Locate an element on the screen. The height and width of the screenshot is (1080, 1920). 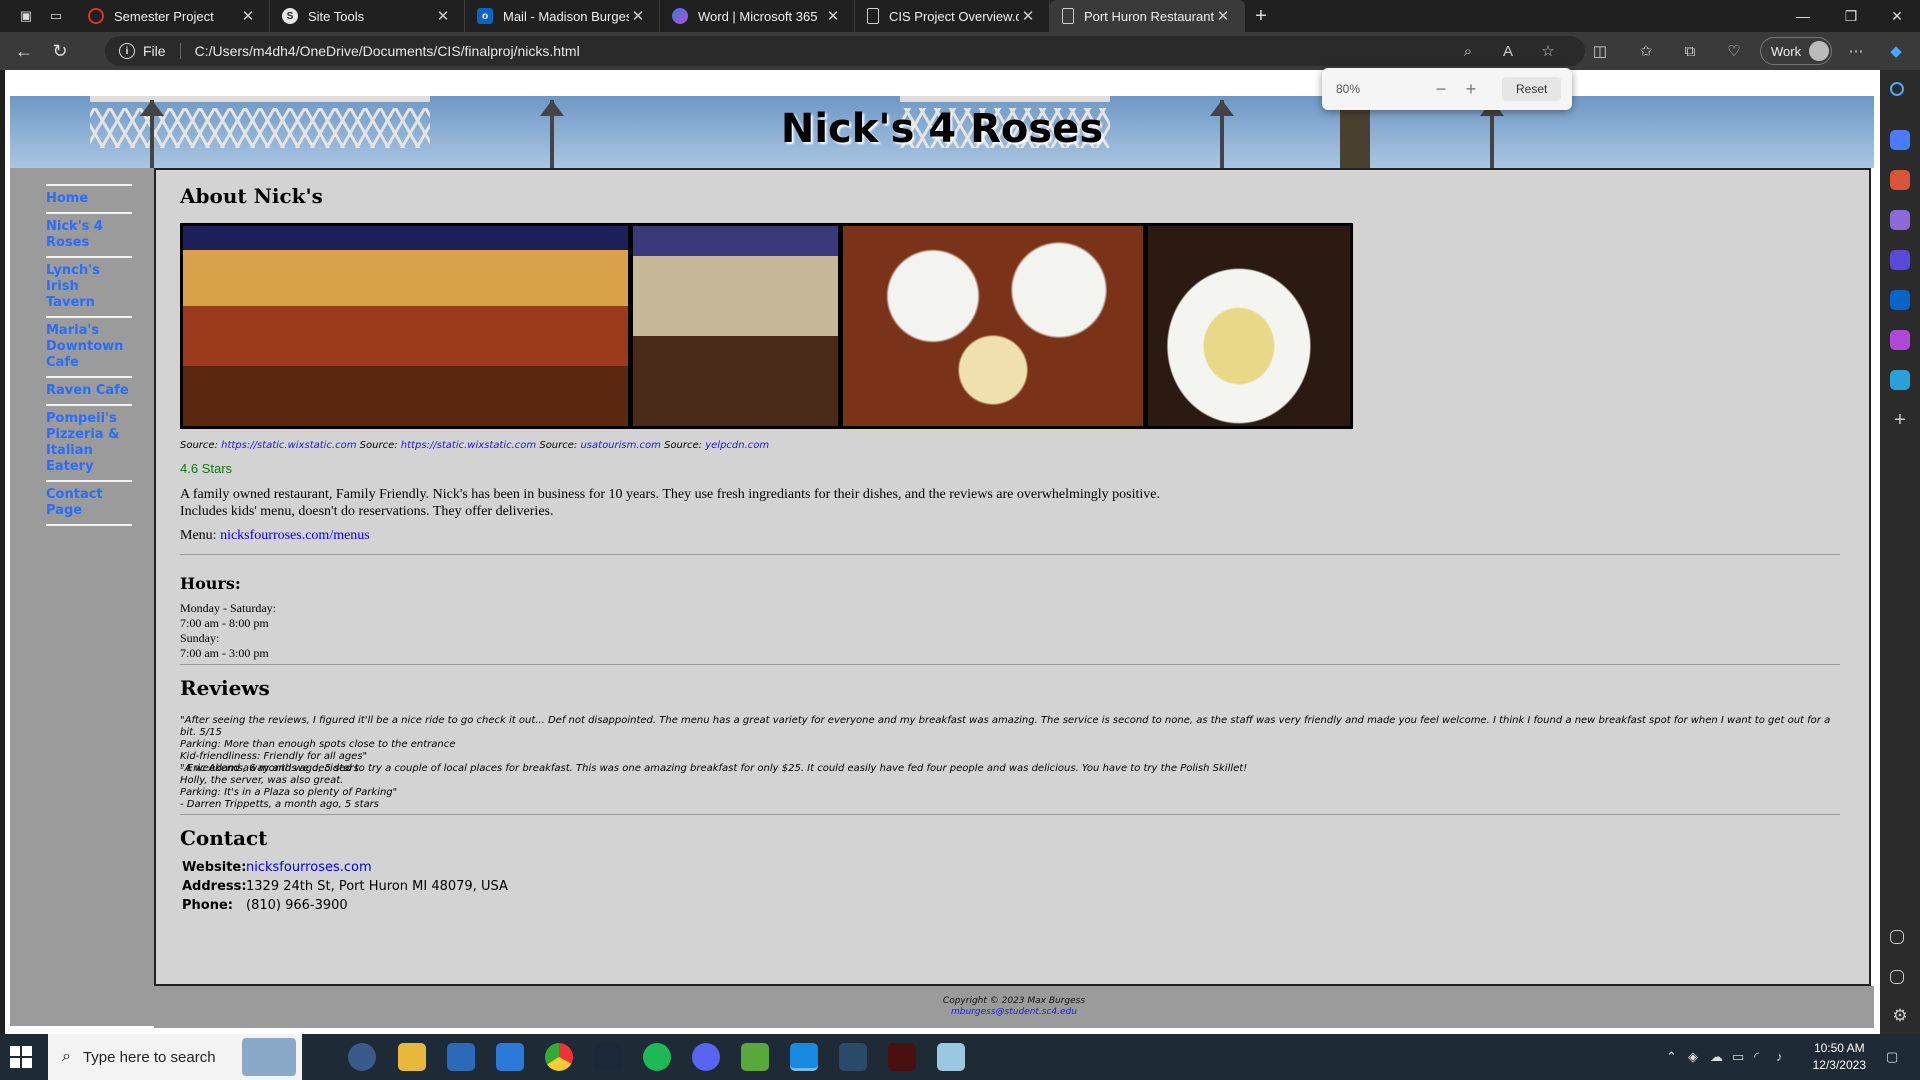
nav-link-raven-cafe: Raven Cafe is located at coordinates (89, 391).